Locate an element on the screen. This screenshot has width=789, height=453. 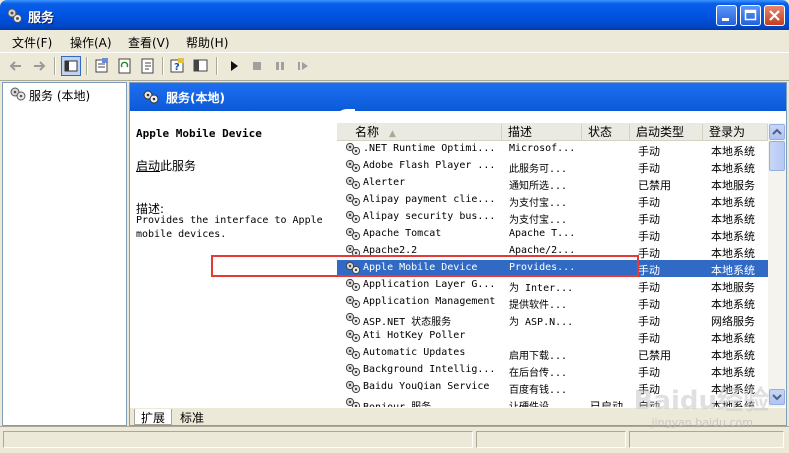
status-segment is located at coordinates (706, 439).